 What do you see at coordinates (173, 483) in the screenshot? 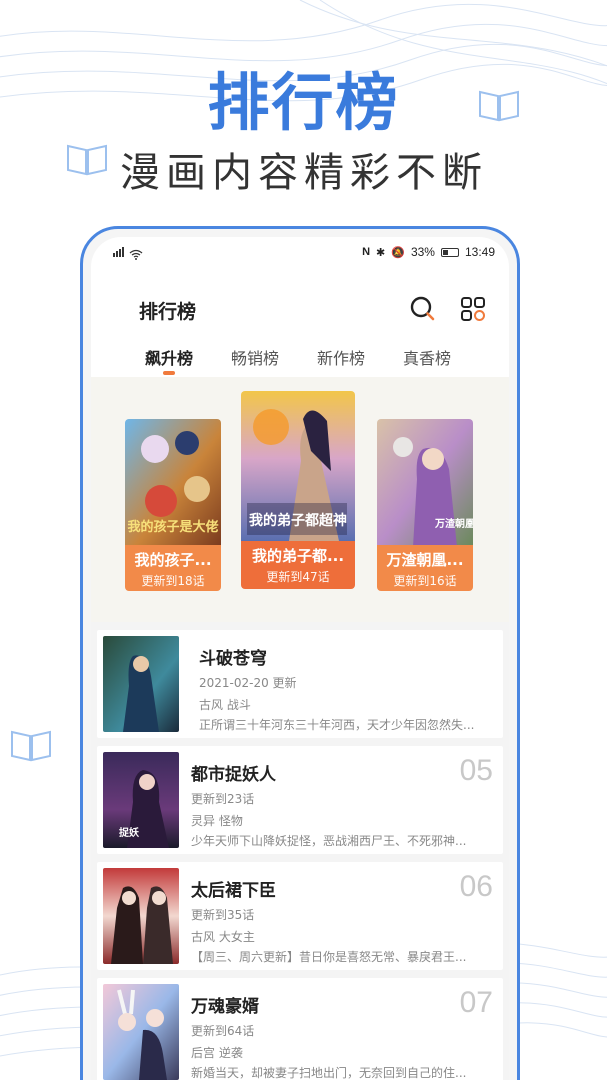
I see `comic-cover: 我的孩子是大佬` at bounding box center [173, 483].